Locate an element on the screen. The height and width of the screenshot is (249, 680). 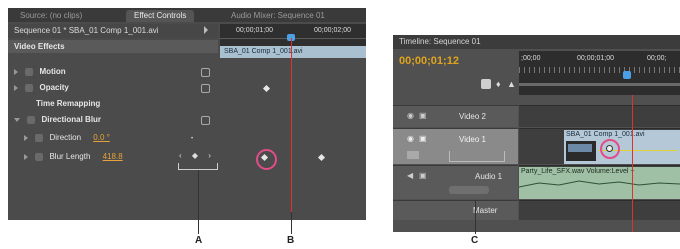
volume-rubberband is located at coordinates (599, 184).